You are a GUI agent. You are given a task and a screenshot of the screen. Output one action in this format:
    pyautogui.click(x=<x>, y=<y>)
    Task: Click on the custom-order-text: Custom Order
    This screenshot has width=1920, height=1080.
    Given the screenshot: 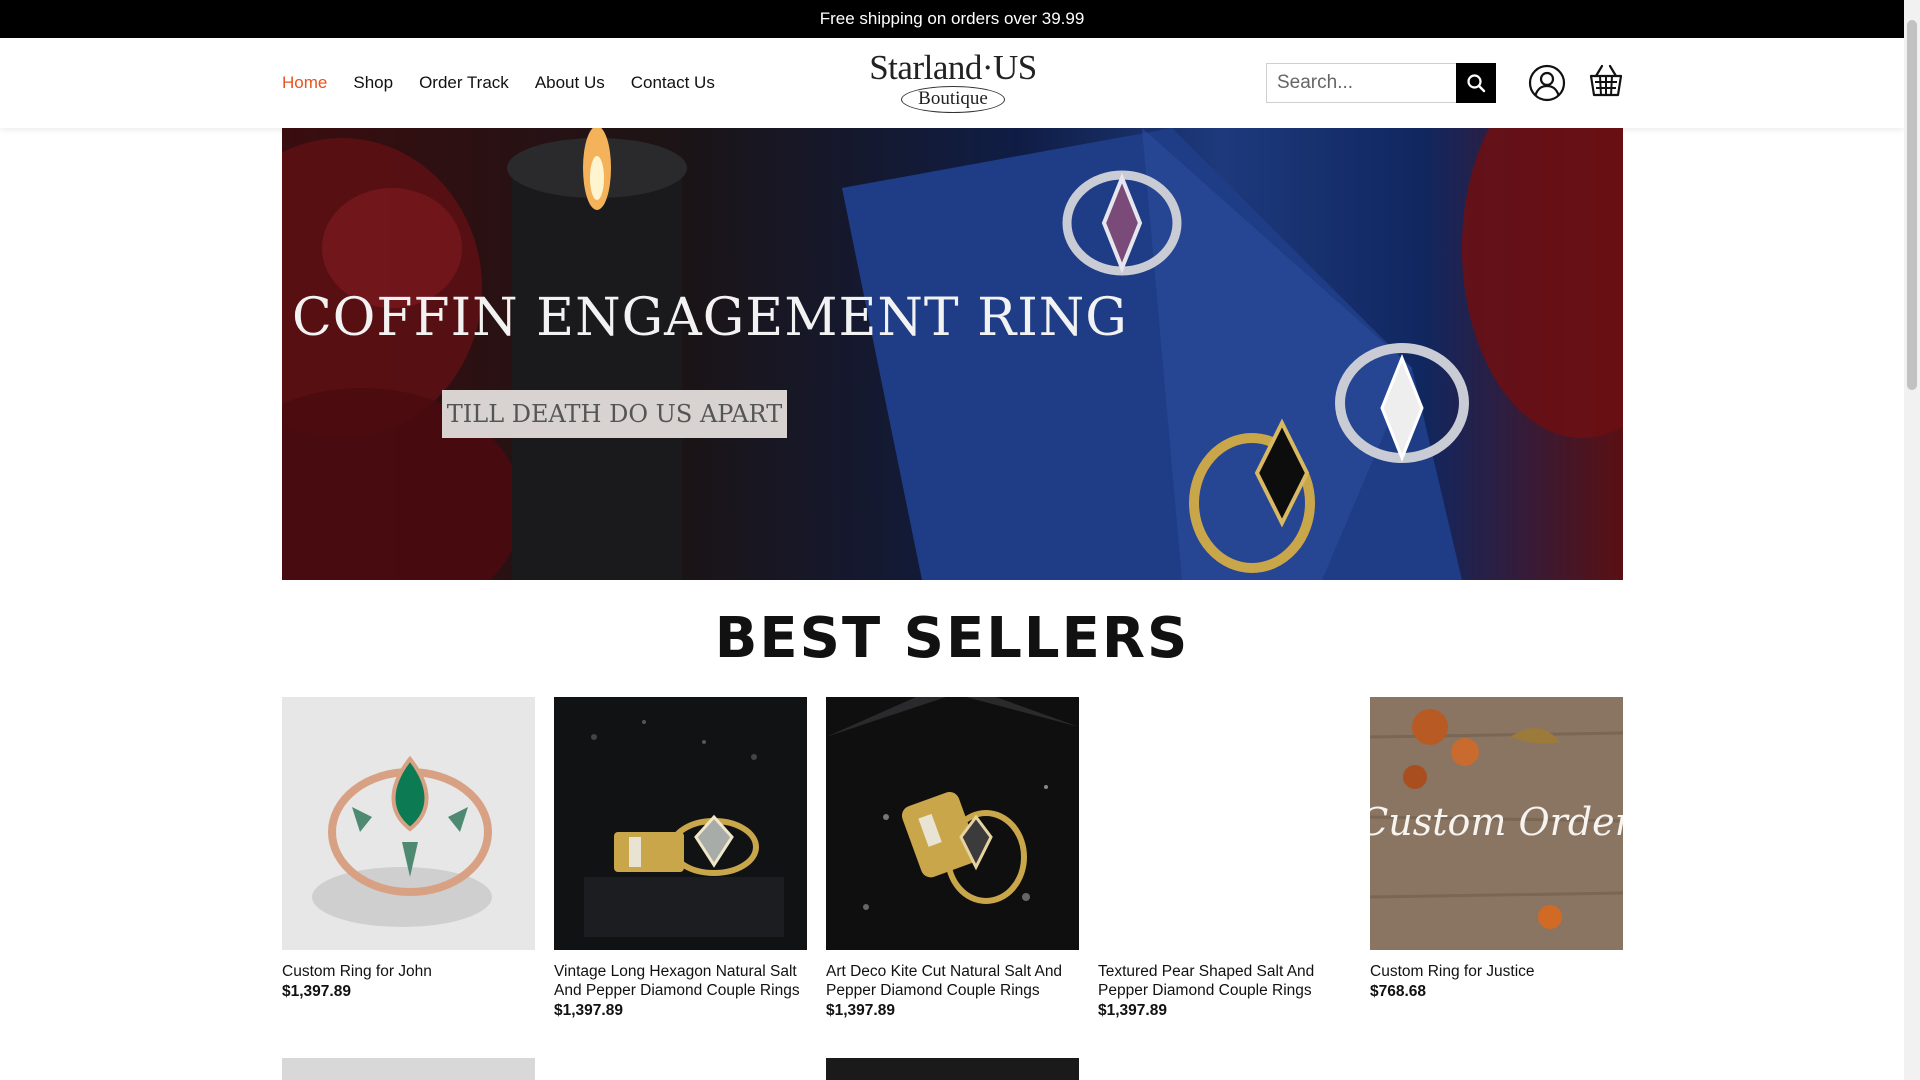 What is the action you would take?
    pyautogui.click(x=1496, y=822)
    